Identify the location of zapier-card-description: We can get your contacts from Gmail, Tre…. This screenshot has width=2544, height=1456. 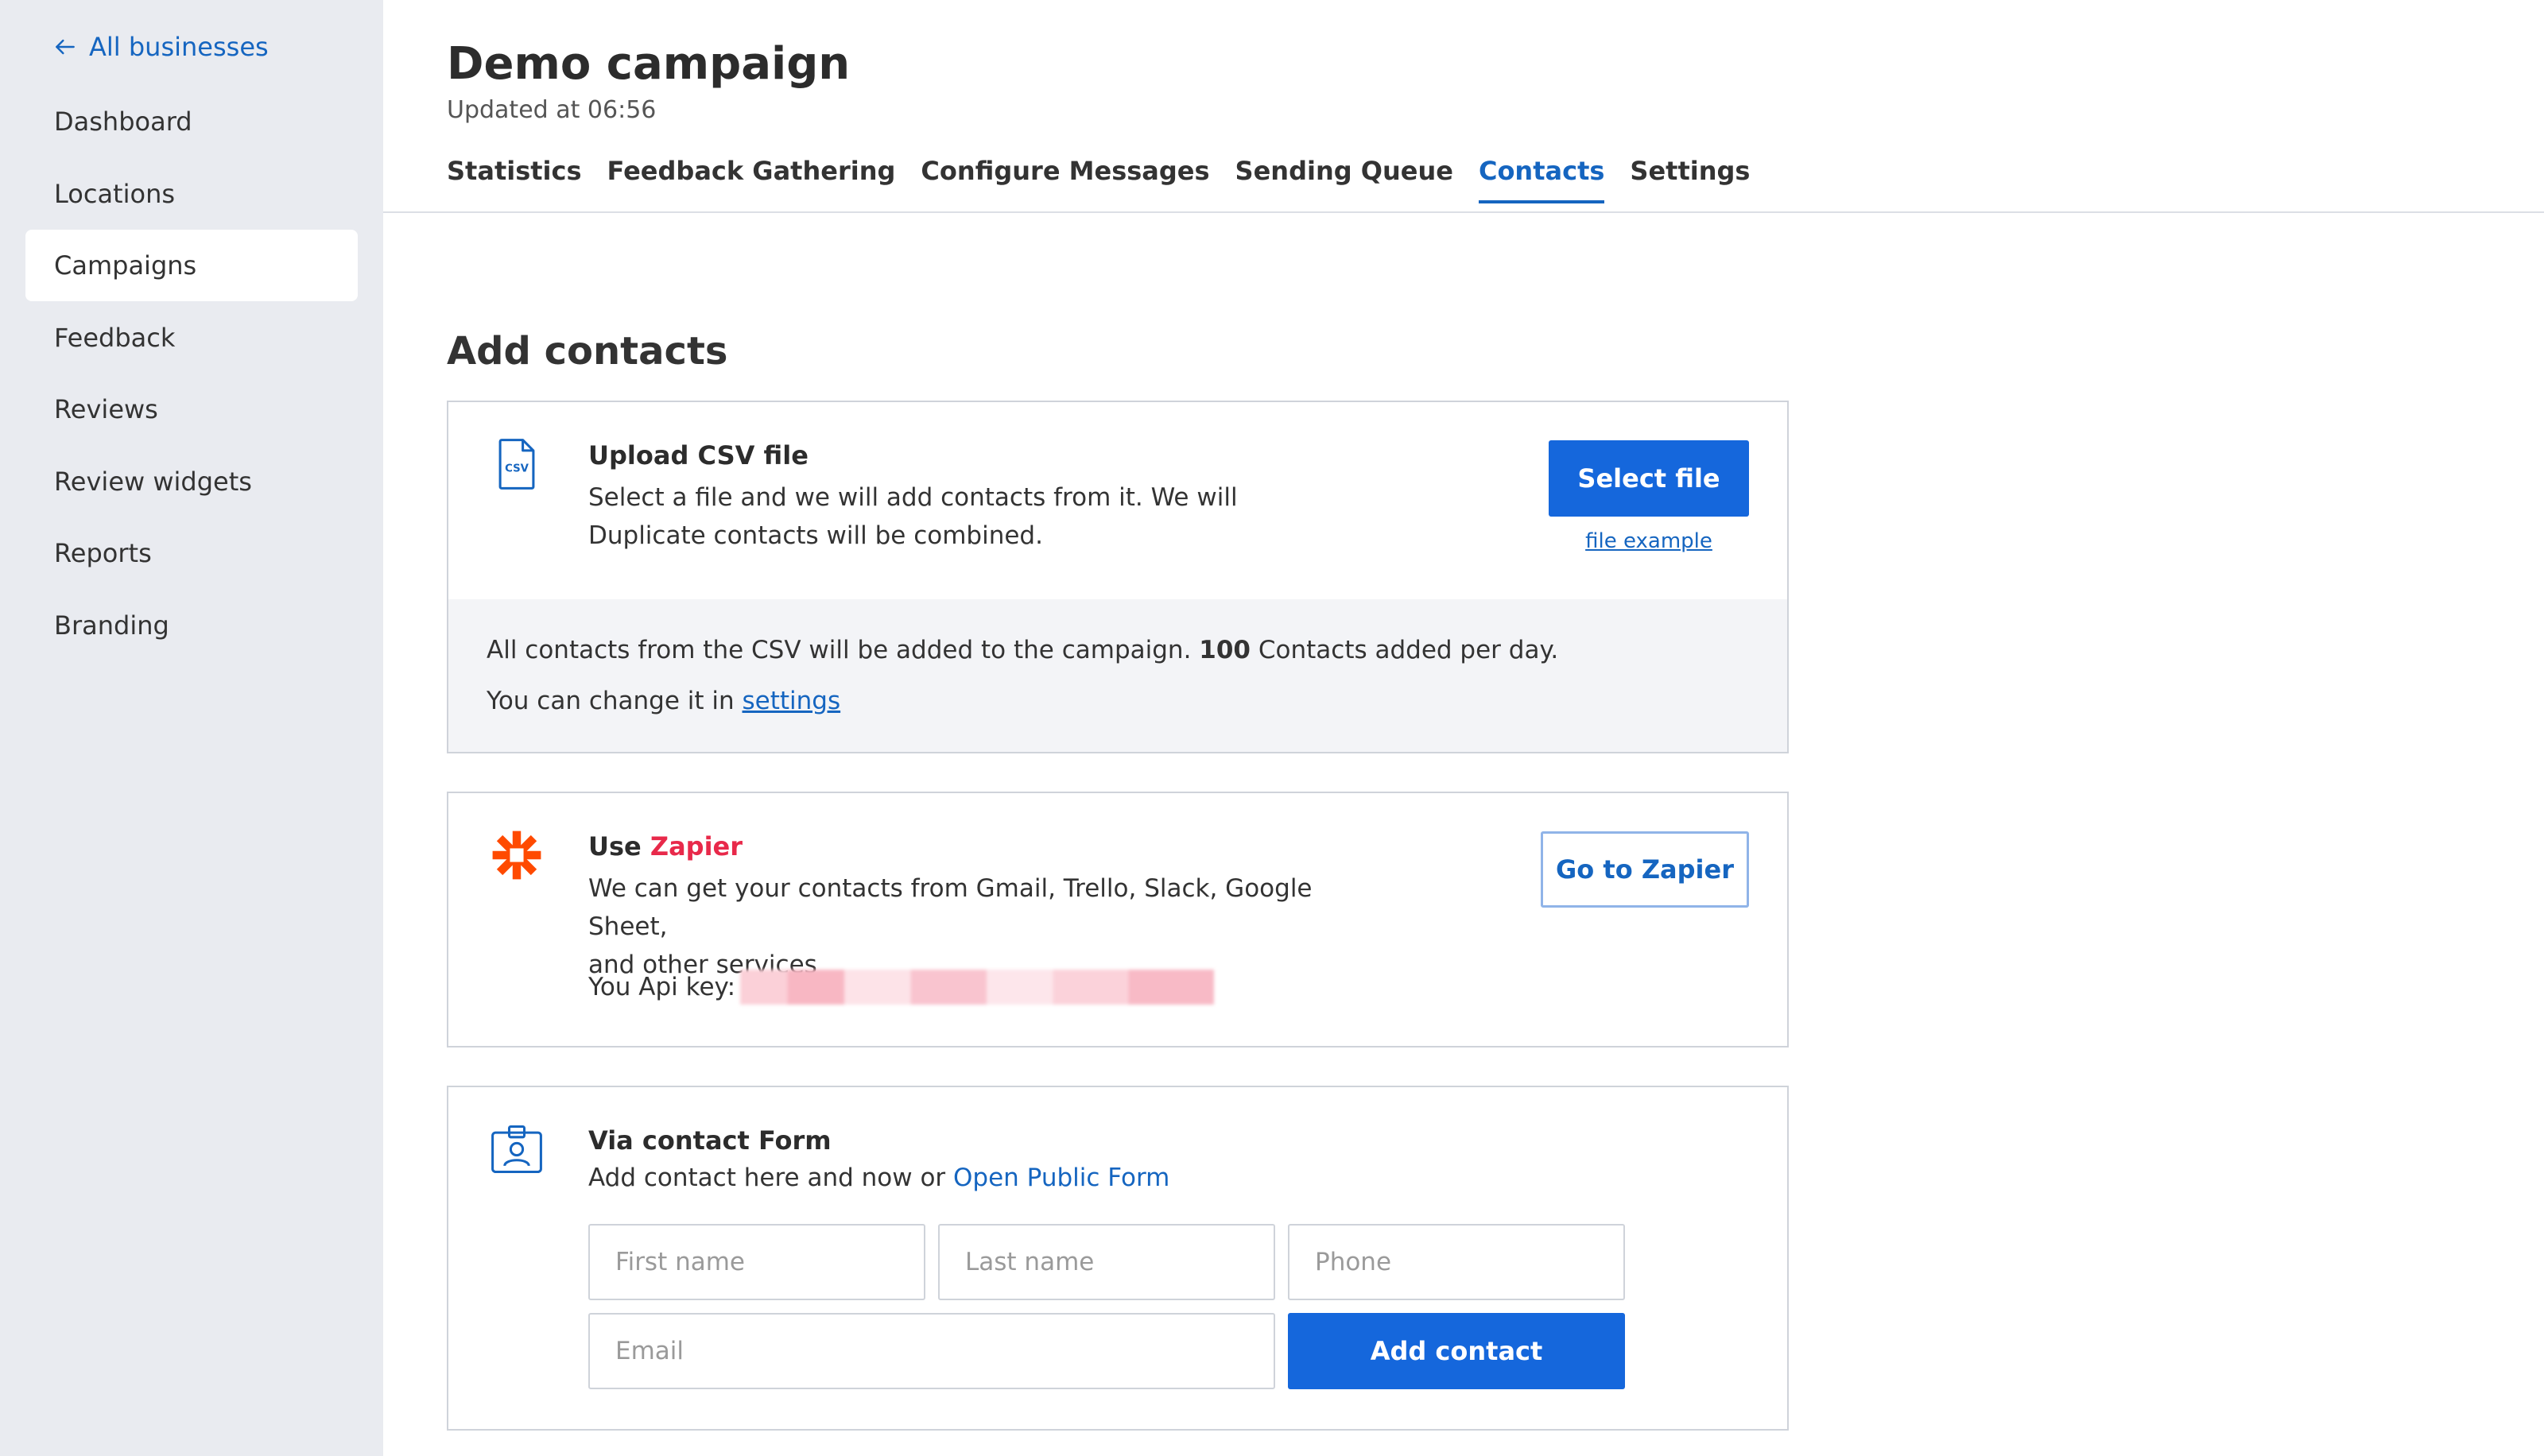
(985, 926).